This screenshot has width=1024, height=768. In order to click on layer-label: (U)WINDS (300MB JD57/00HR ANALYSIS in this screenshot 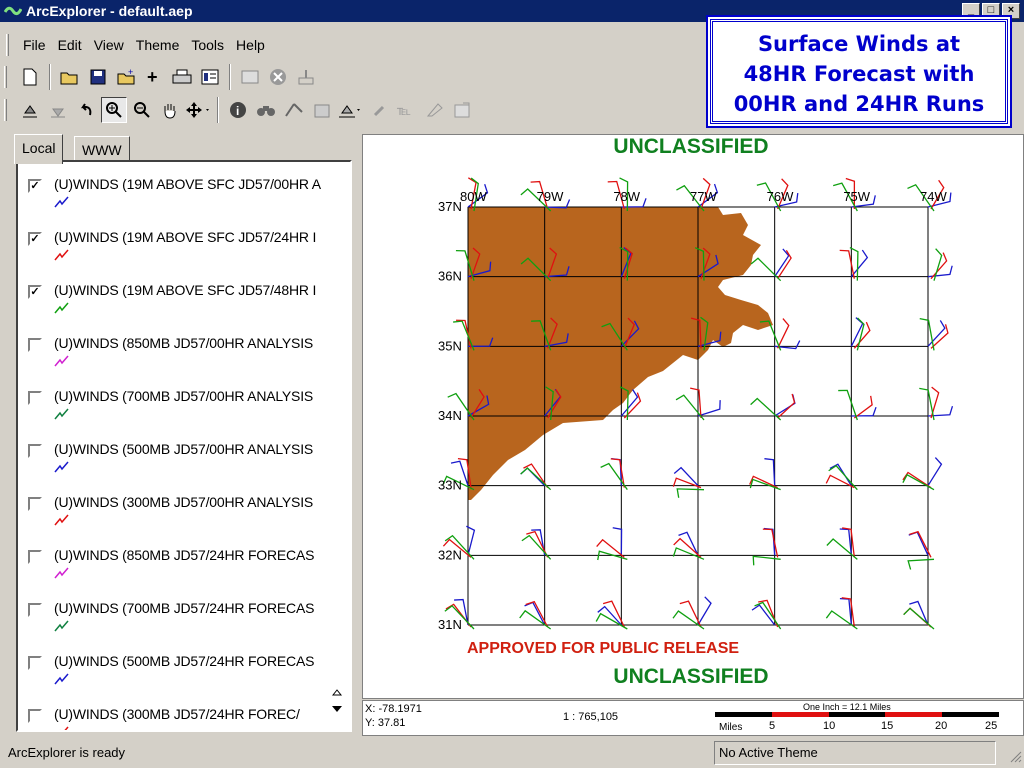, I will do `click(184, 502)`.